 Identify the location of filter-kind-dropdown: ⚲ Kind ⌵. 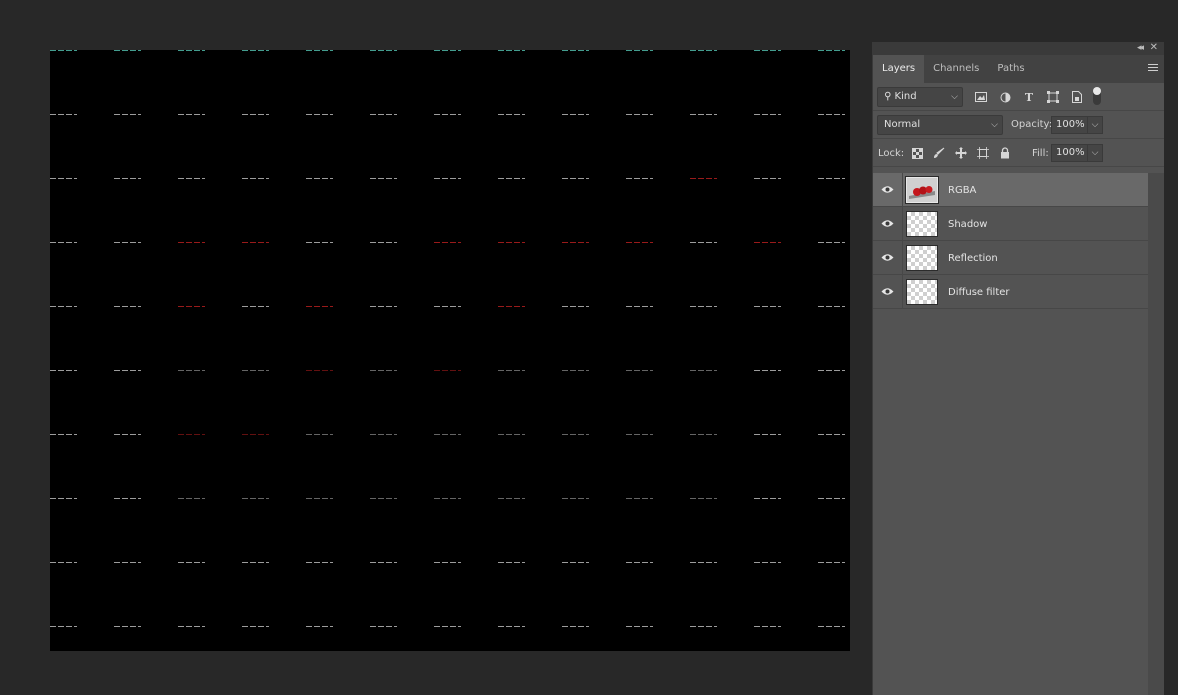
(920, 97).